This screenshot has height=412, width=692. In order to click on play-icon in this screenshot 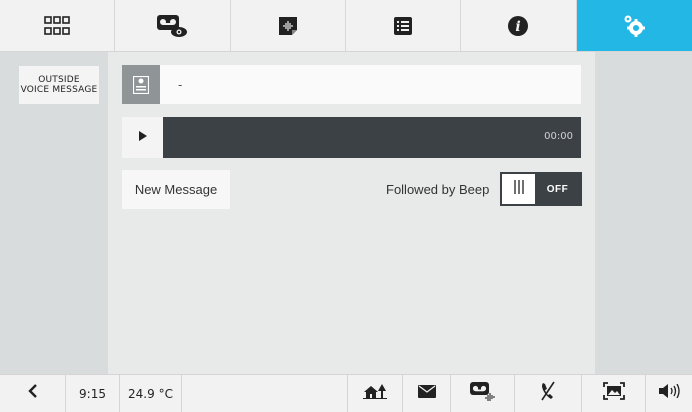, I will do `click(143, 138)`.